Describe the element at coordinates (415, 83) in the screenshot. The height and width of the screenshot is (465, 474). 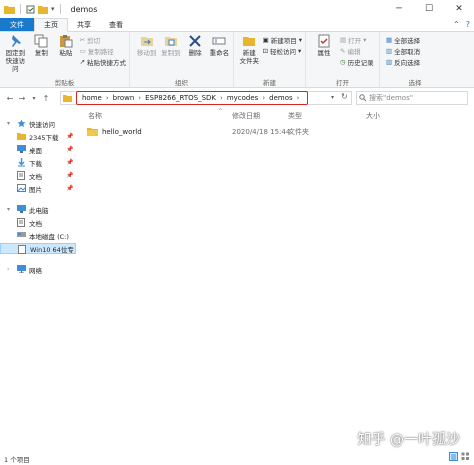
I see `select-group-label: 选择` at that location.